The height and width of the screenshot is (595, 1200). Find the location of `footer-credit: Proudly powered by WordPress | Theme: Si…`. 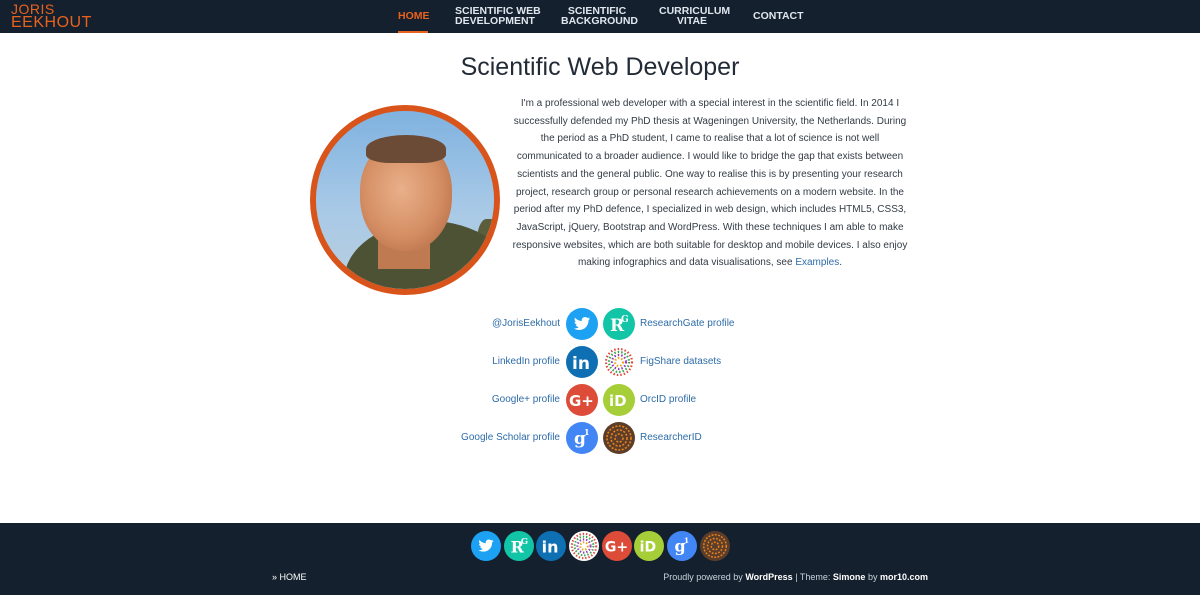

footer-credit: Proudly powered by WordPress | Theme: Si… is located at coordinates (795, 577).